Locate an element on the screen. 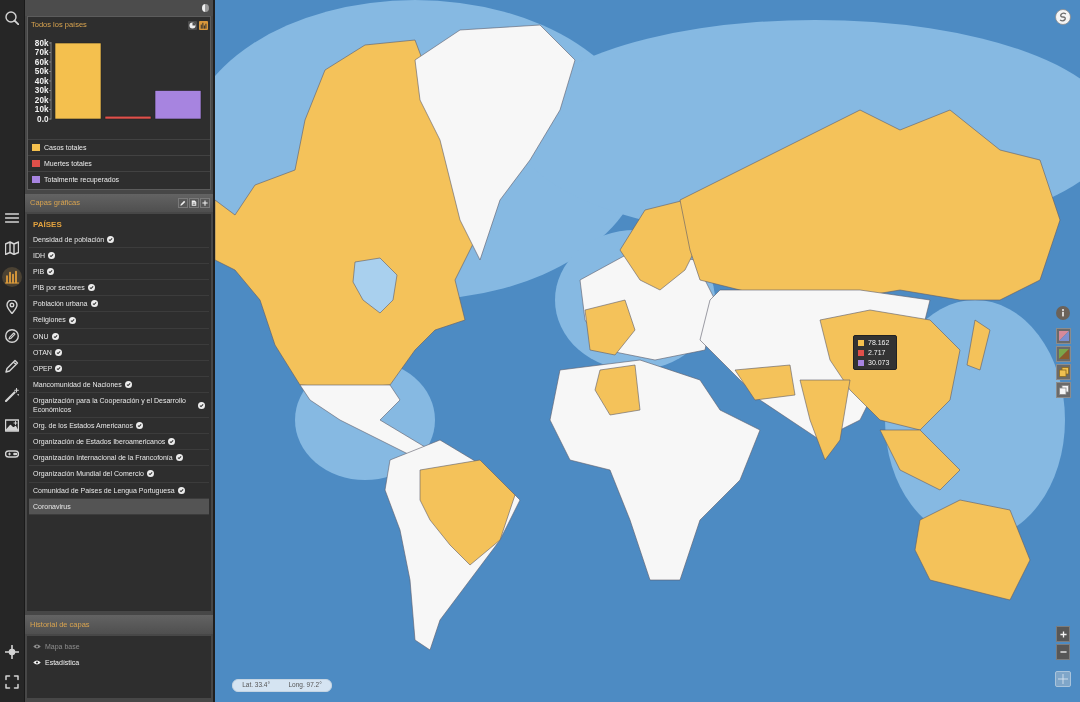 The height and width of the screenshot is (702, 1080). plus-tile-icon is located at coordinates (1063, 679).